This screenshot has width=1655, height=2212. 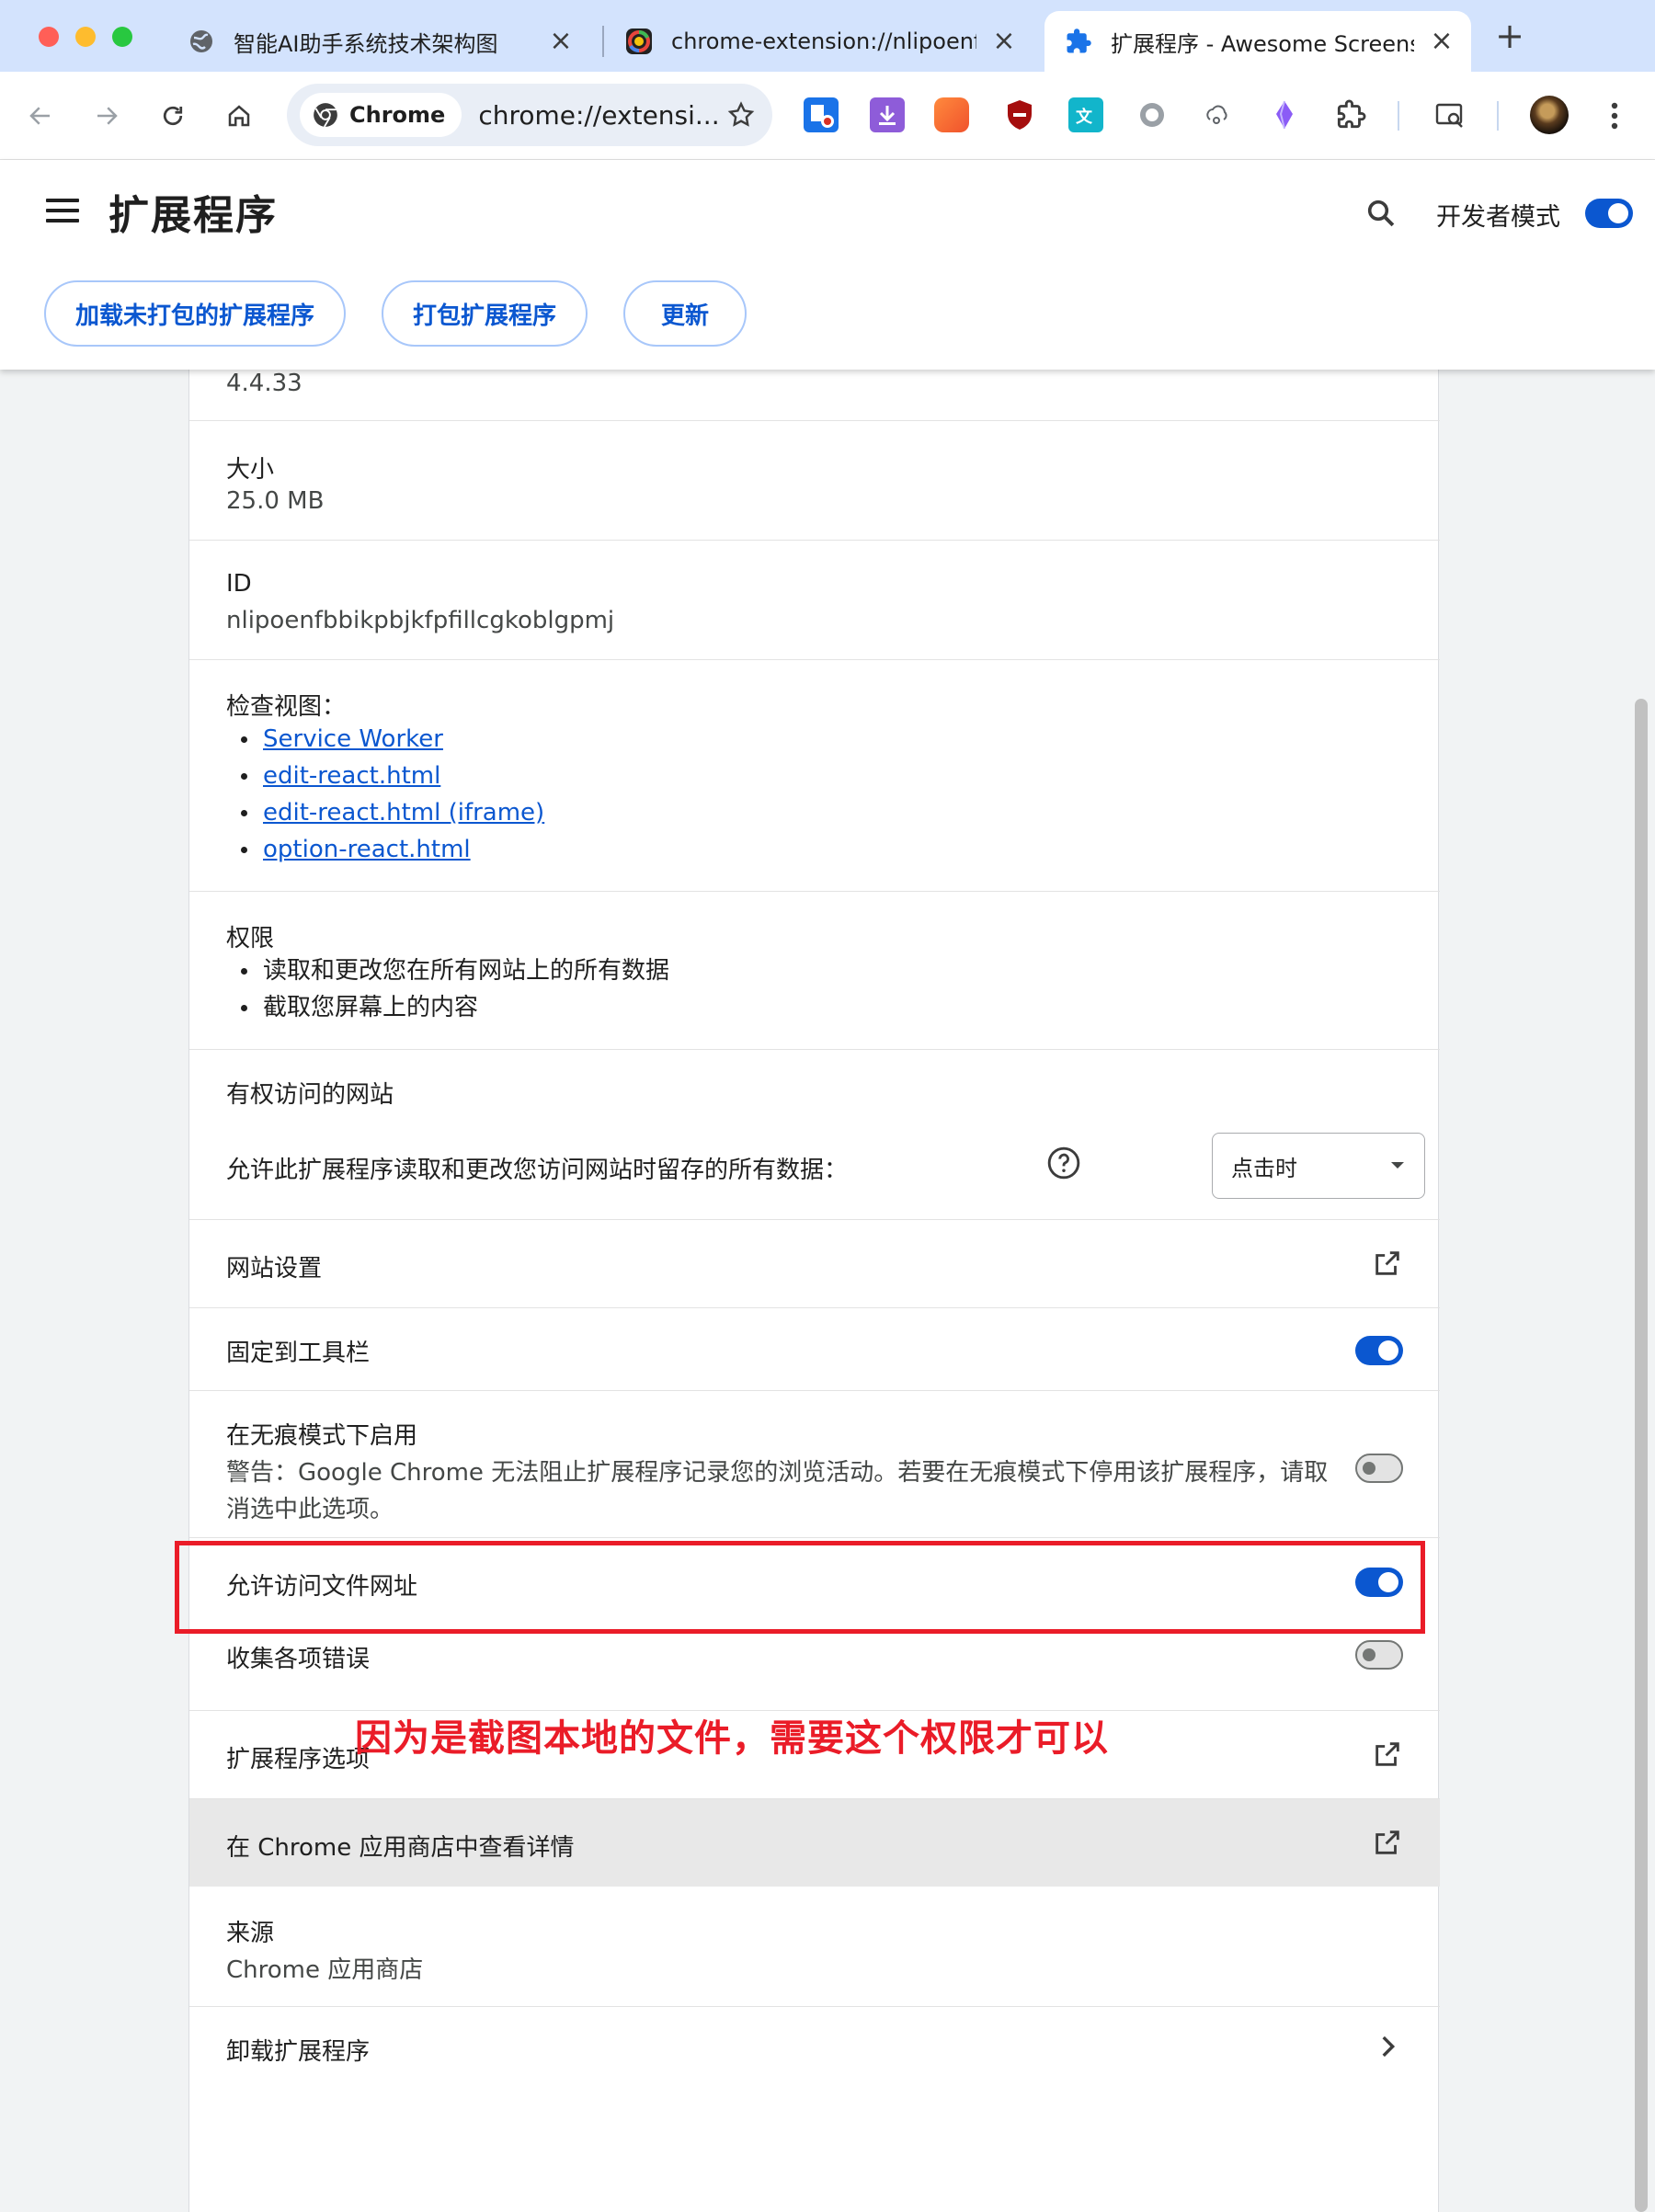 I want to click on inspect-view-link: edit-react.html, so click(x=351, y=776).